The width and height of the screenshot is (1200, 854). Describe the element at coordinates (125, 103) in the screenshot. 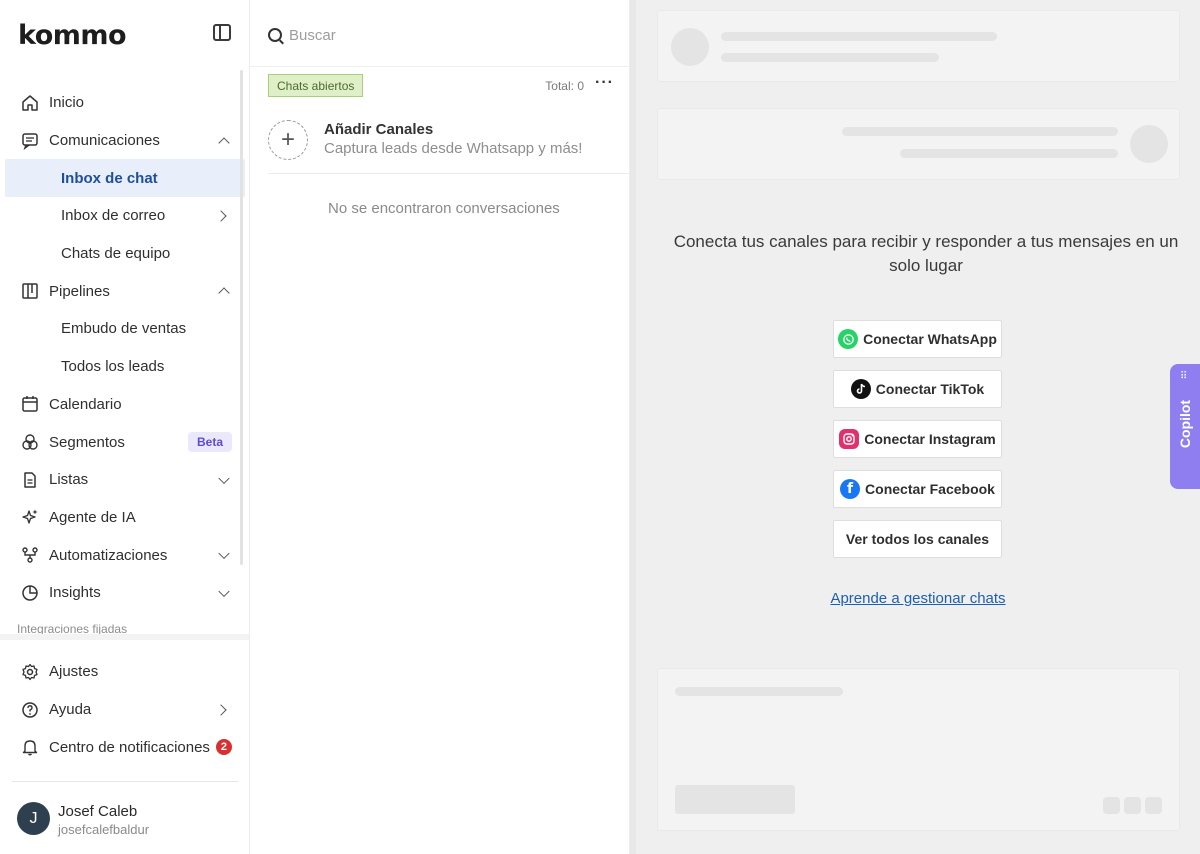

I see `sidebar-item-inicio: Inicio` at that location.